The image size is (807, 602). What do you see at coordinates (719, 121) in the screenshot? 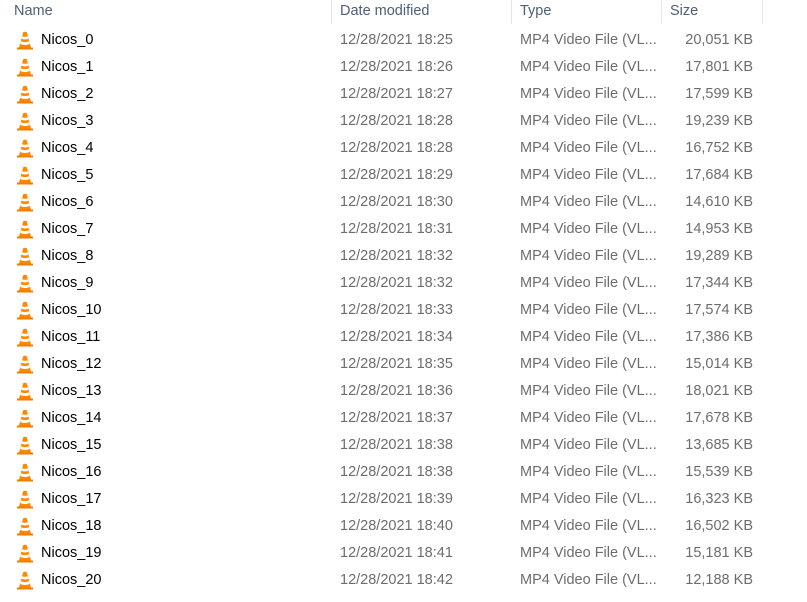
I see `file-size: 19,239 KB` at bounding box center [719, 121].